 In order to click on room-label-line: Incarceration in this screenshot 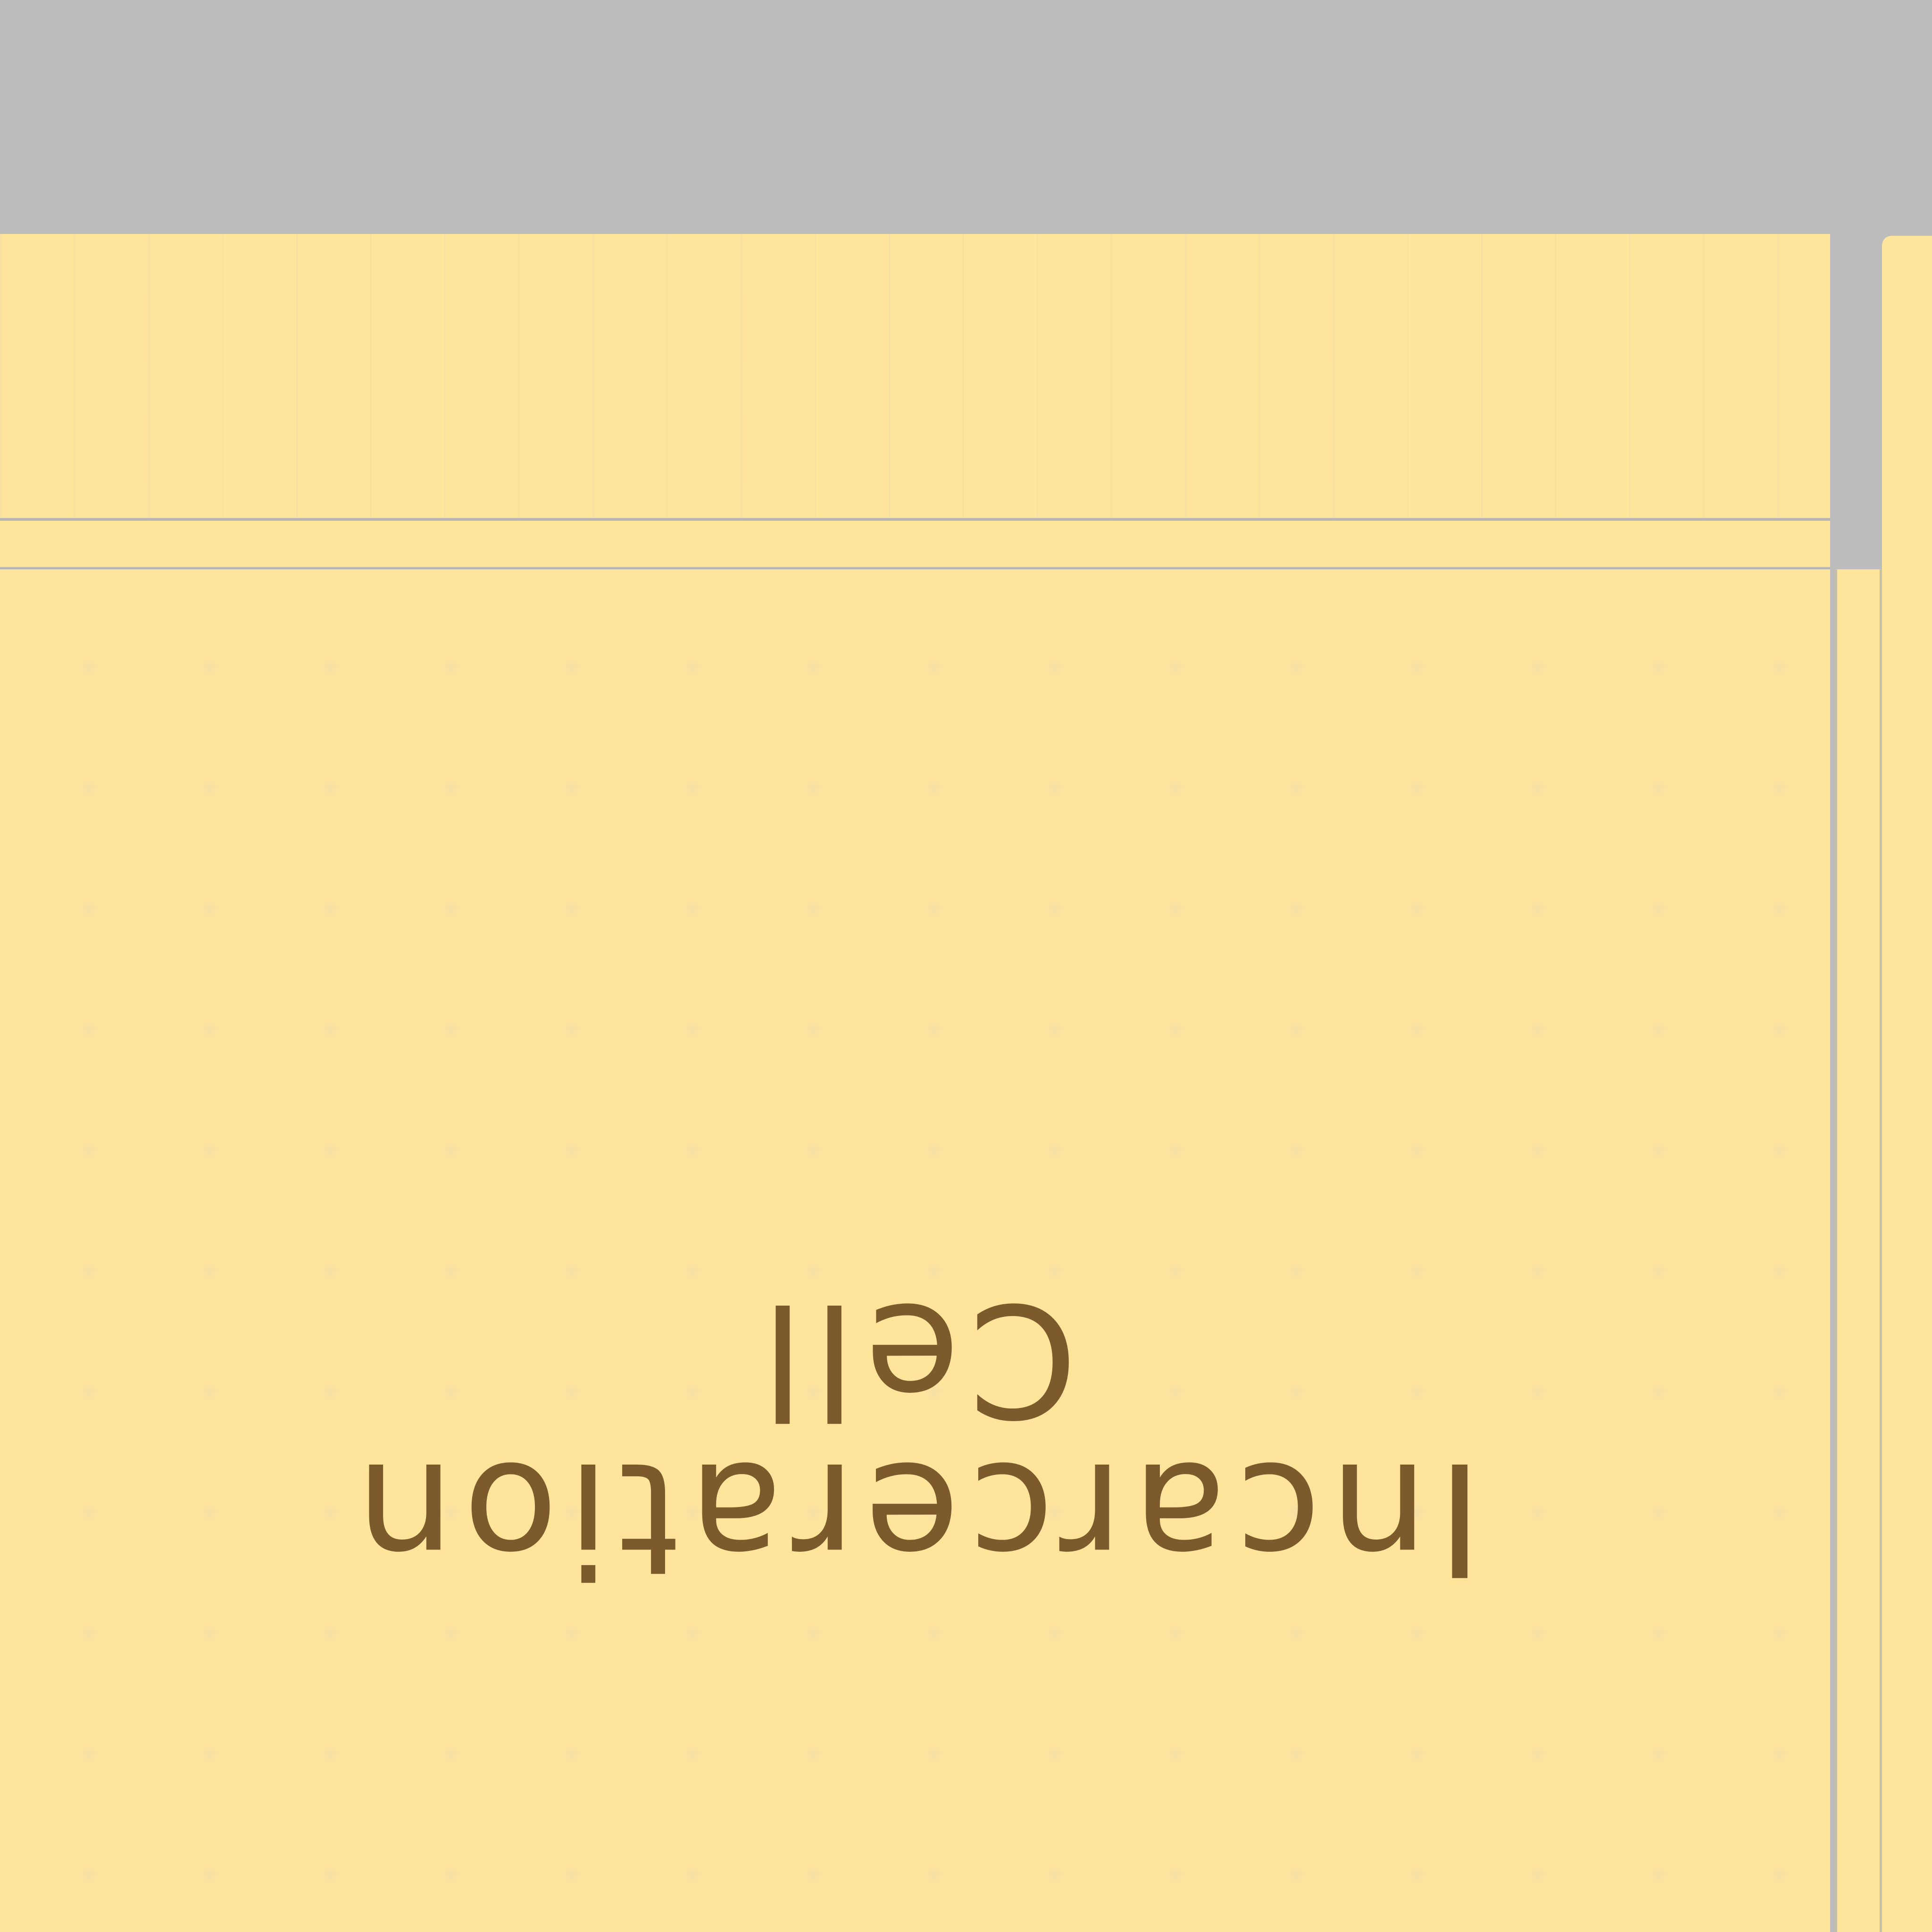, I will do `click(915, 1518)`.